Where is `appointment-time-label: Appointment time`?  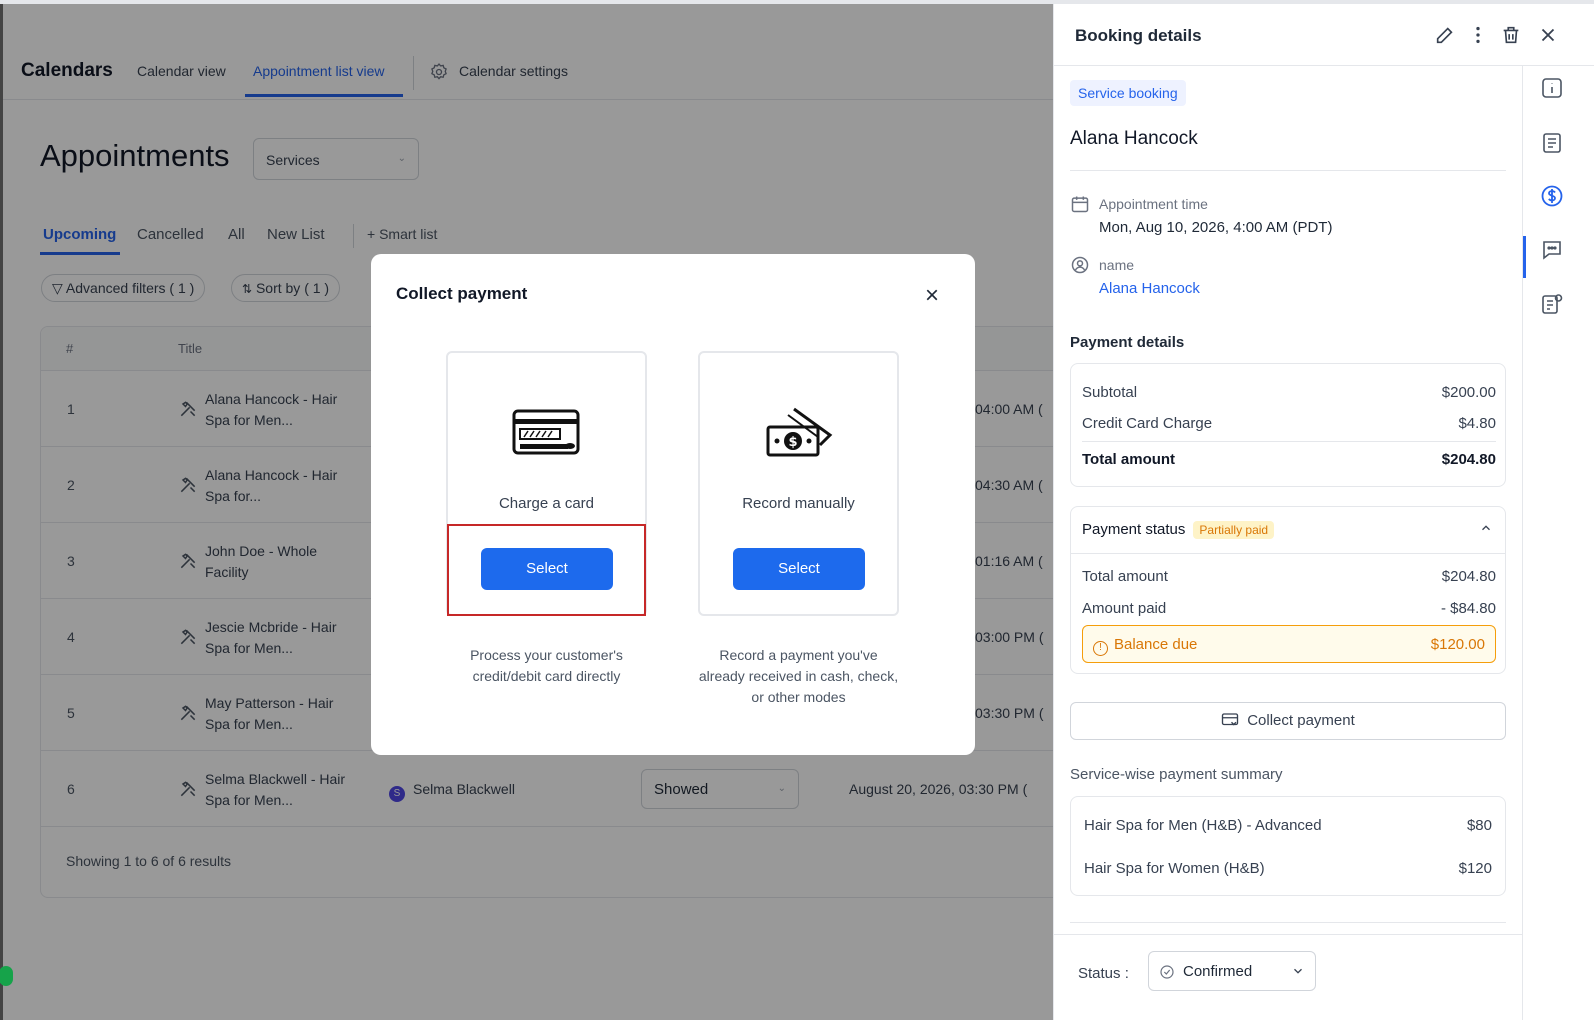
appointment-time-label: Appointment time is located at coordinates (1153, 204).